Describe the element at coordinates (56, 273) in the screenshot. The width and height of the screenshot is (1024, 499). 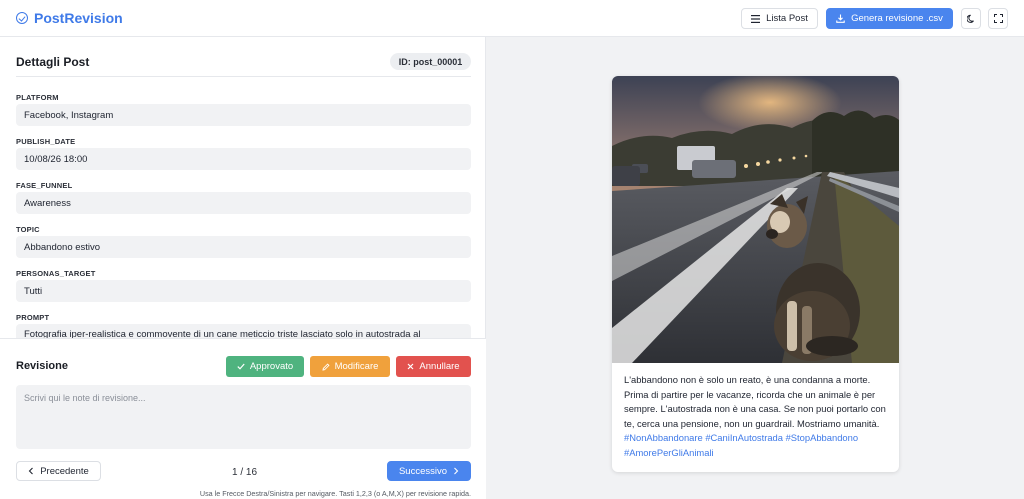
I see `field-label-personas-target: PERSONAS_TARGET` at that location.